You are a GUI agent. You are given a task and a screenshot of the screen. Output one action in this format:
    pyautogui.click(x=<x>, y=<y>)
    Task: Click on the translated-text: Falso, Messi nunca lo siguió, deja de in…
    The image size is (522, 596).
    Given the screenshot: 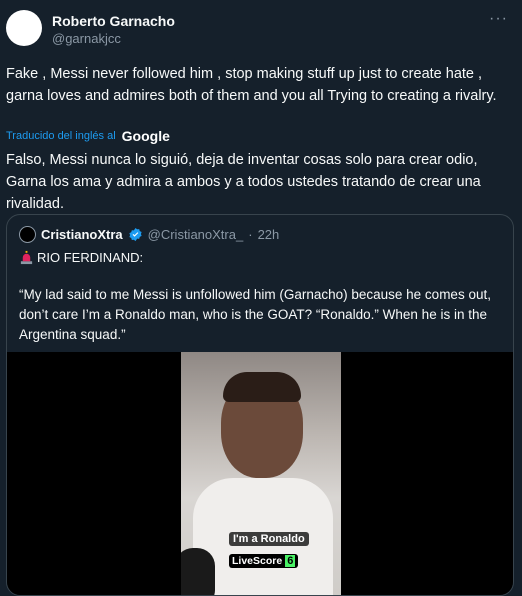 What is the action you would take?
    pyautogui.click(x=243, y=182)
    